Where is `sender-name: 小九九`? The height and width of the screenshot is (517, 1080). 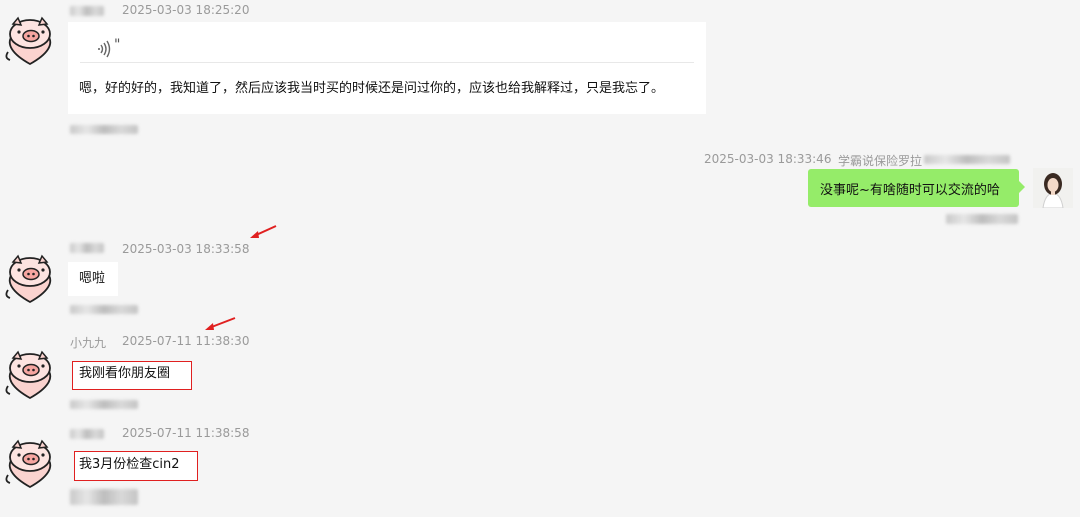
sender-name: 小九九 is located at coordinates (88, 343).